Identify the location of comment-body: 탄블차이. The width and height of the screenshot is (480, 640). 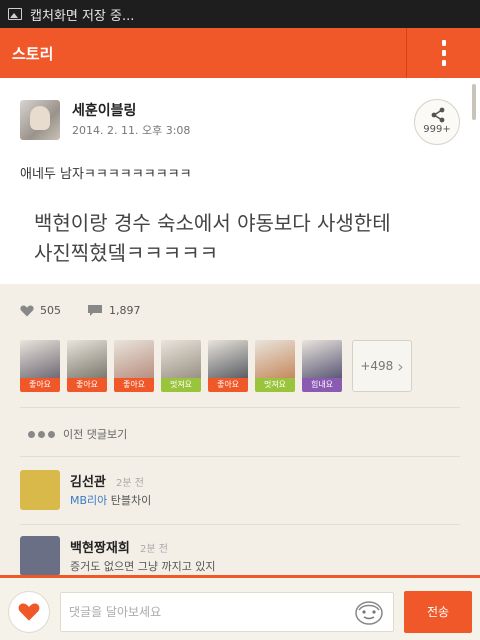
(129, 500).